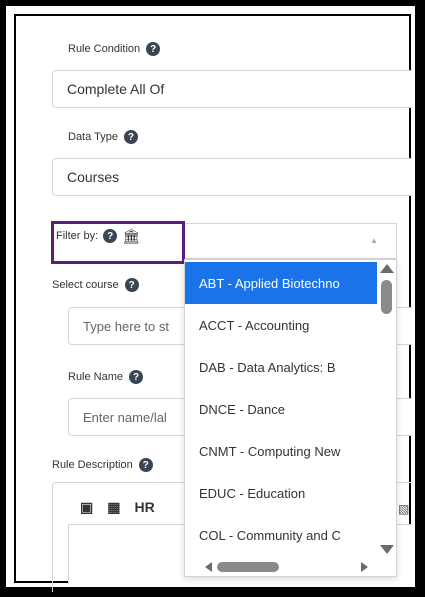 The image size is (425, 597). What do you see at coordinates (131, 236) in the screenshot?
I see `institution-icon: 🏛` at bounding box center [131, 236].